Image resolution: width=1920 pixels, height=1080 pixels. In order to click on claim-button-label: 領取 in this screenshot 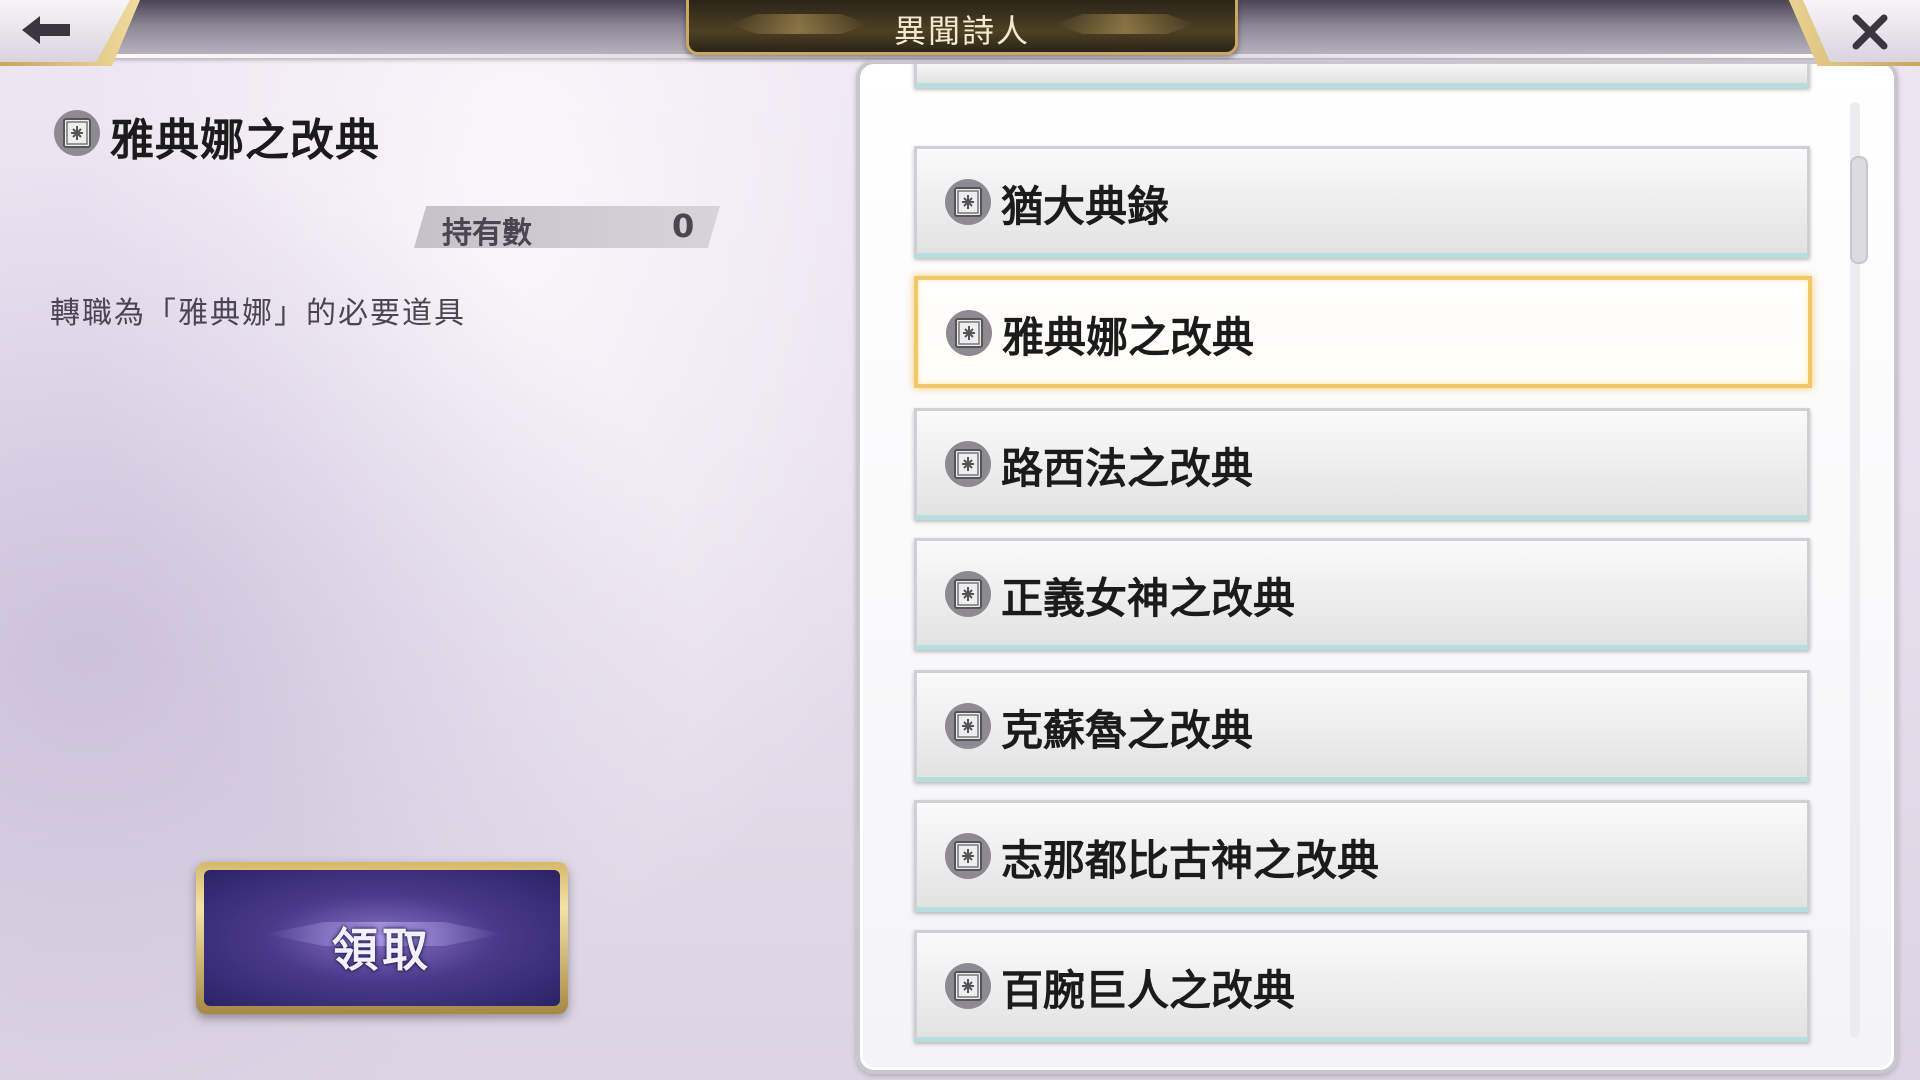, I will do `click(382, 950)`.